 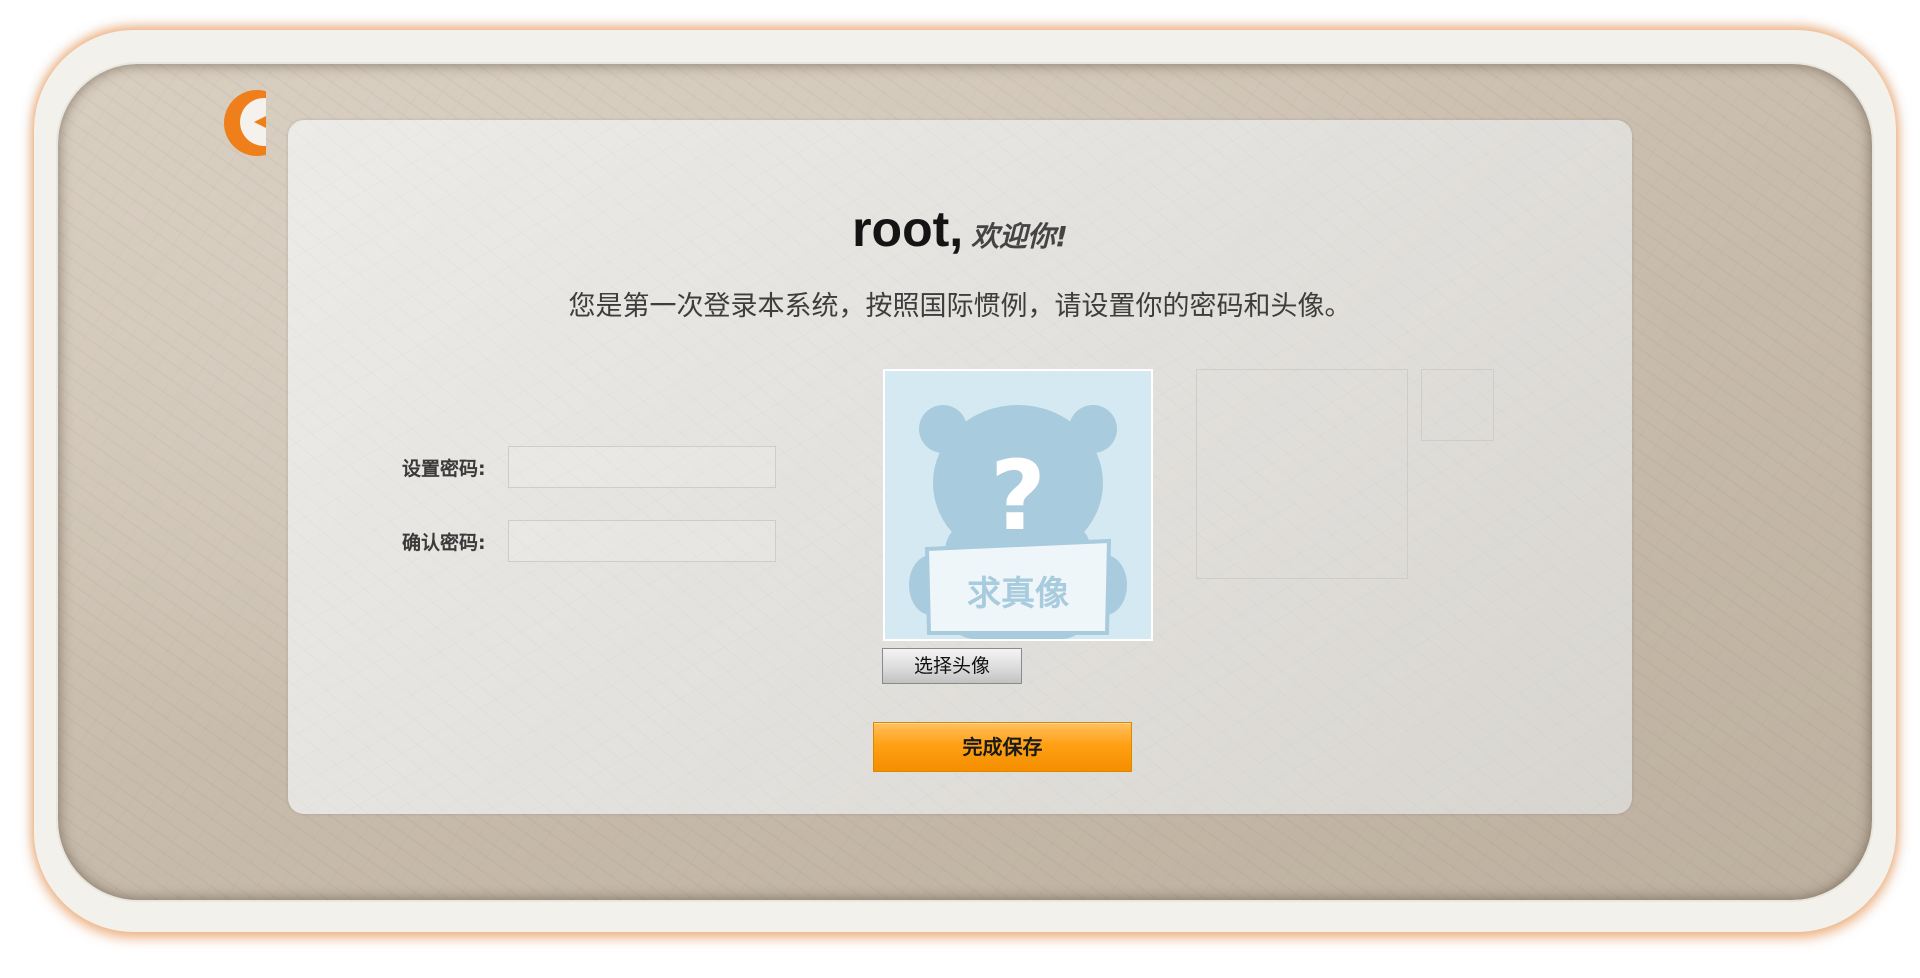 I want to click on bear-question-mark-icon: ? 求真像, so click(x=1018, y=505).